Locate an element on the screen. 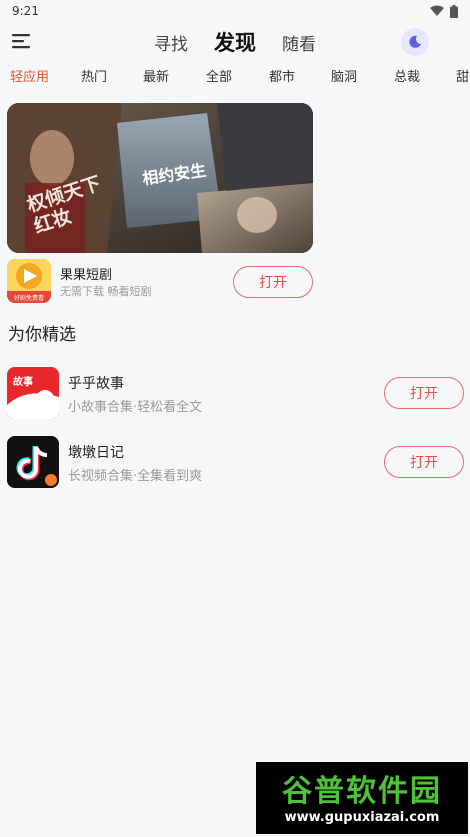  category-light-app: 轻应用 is located at coordinates (29, 75).